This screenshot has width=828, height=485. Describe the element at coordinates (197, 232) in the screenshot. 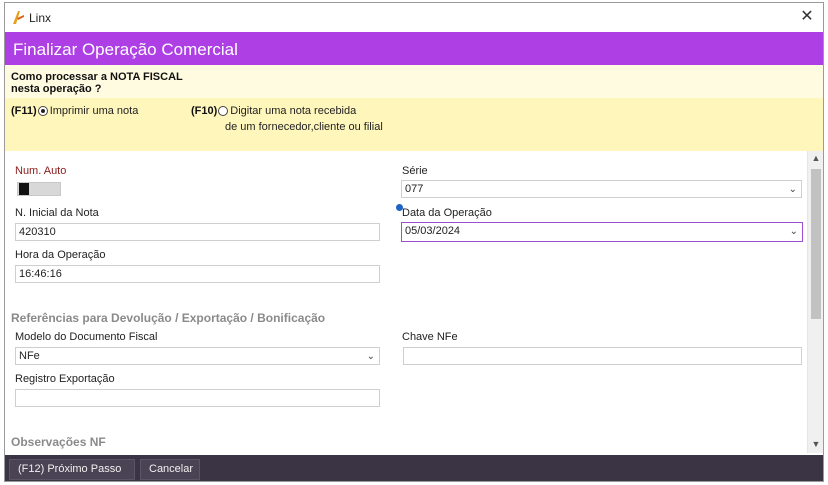

I see `n-inicial-input: 420310` at that location.